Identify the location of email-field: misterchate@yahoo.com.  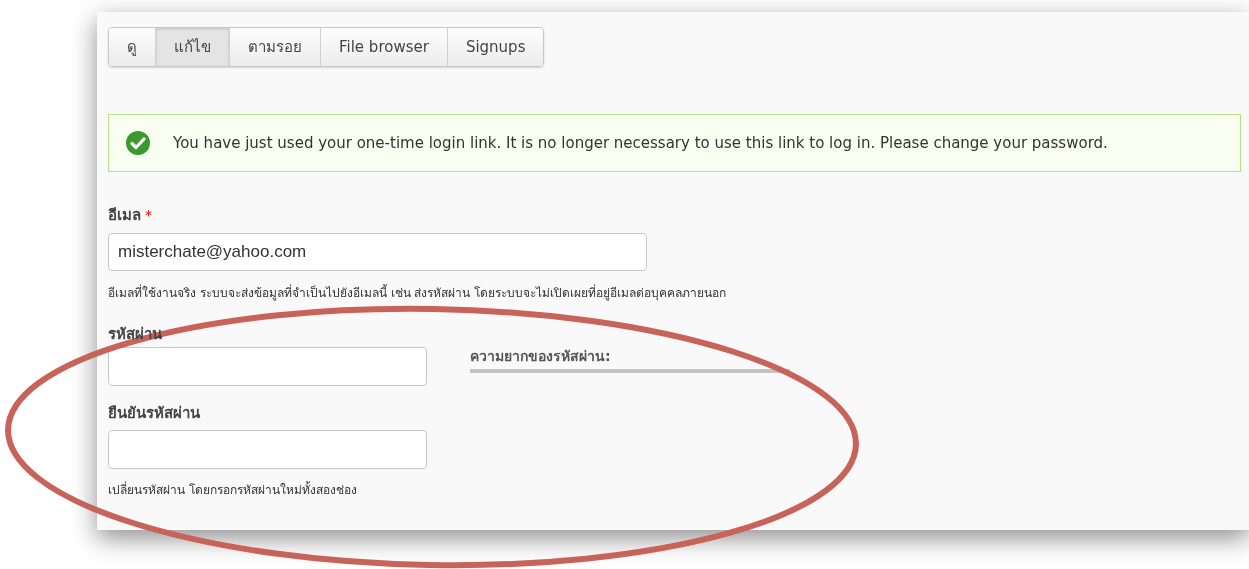
(377, 251).